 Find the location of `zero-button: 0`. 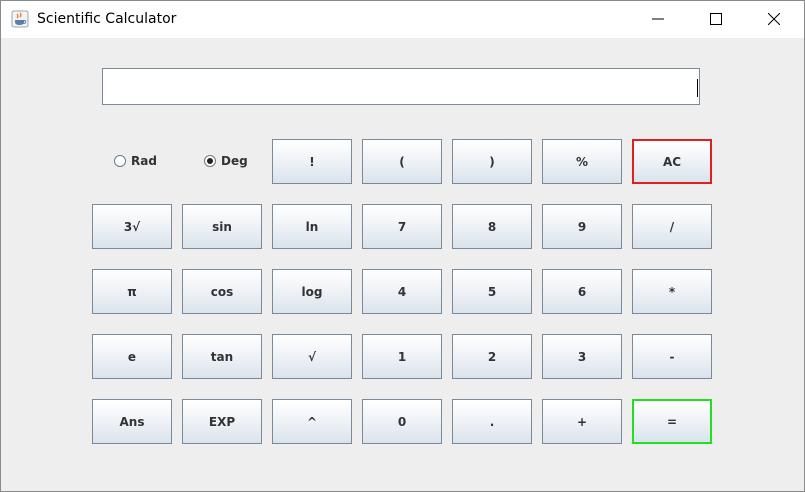

zero-button: 0 is located at coordinates (402, 421).